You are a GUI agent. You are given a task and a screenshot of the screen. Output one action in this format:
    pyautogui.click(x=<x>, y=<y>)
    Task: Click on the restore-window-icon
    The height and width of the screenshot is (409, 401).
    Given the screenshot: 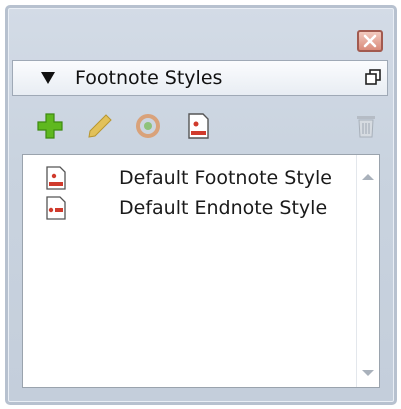 What is the action you would take?
    pyautogui.click(x=373, y=77)
    